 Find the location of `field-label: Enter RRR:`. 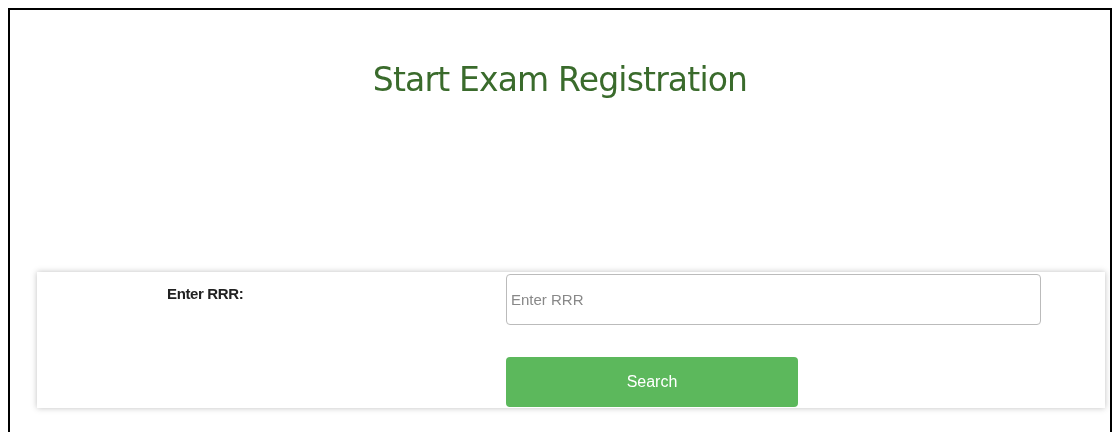

field-label: Enter RRR: is located at coordinates (205, 293).